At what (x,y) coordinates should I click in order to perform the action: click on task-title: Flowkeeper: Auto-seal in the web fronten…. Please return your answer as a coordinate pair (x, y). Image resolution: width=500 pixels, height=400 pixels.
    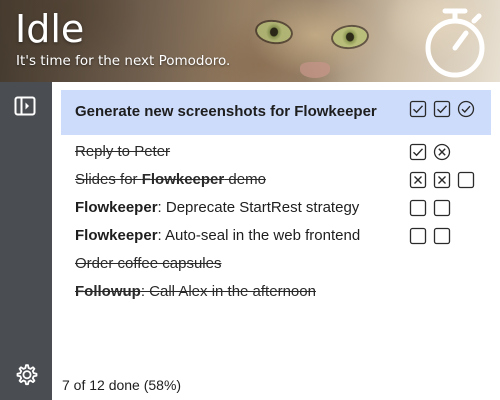
    Looking at the image, I should click on (217, 235).